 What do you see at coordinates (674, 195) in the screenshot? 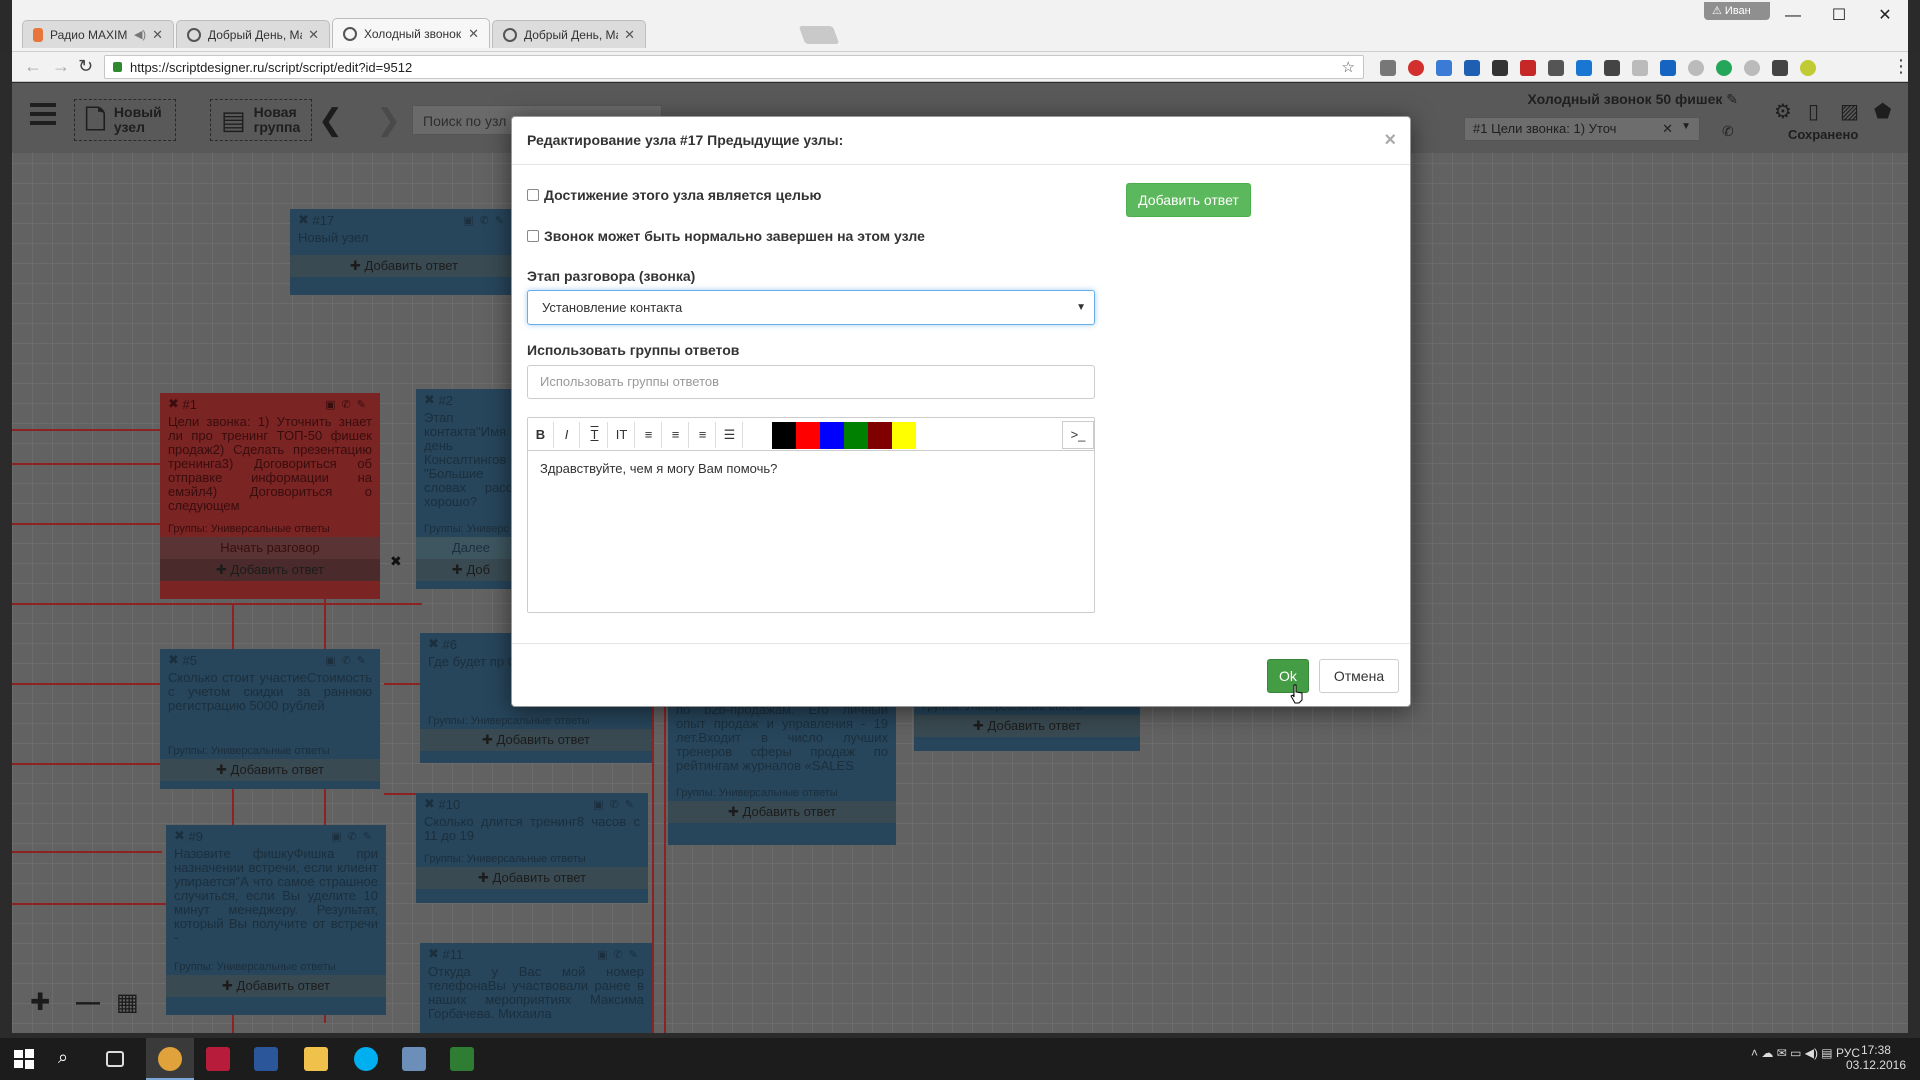
I see `goal-checkbox-row: Достижение этого узла является целью` at bounding box center [674, 195].